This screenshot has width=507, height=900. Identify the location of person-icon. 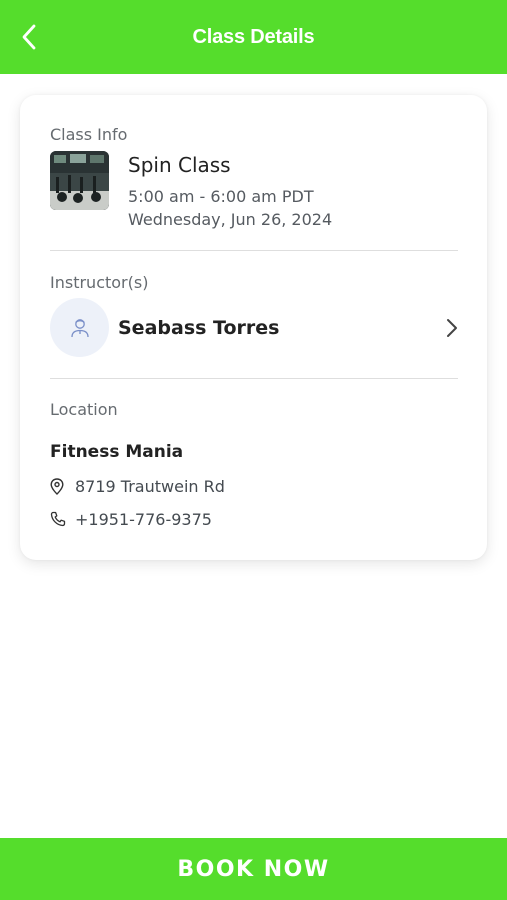
(79, 327).